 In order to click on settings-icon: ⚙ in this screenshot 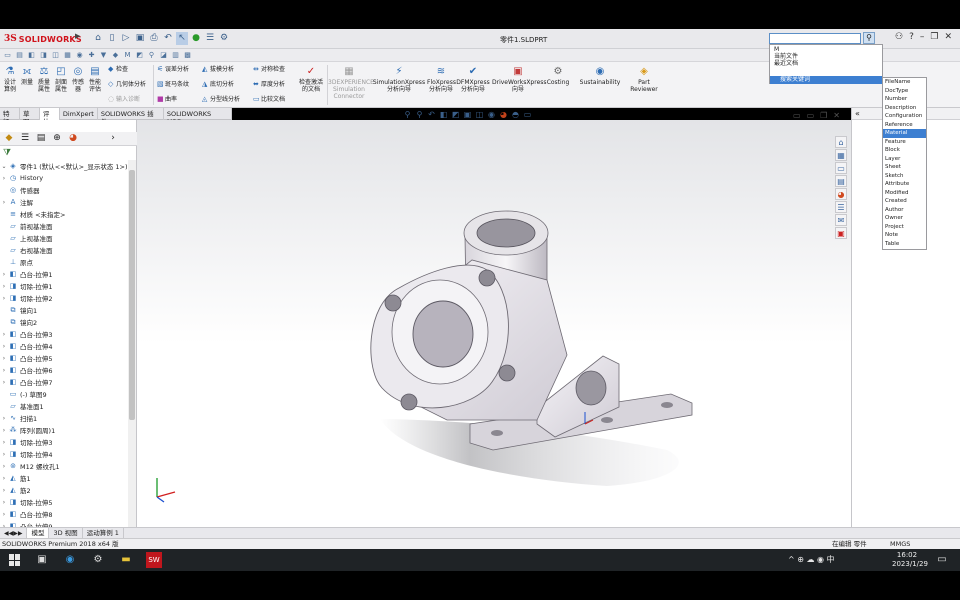, I will do `click(98, 560)`.